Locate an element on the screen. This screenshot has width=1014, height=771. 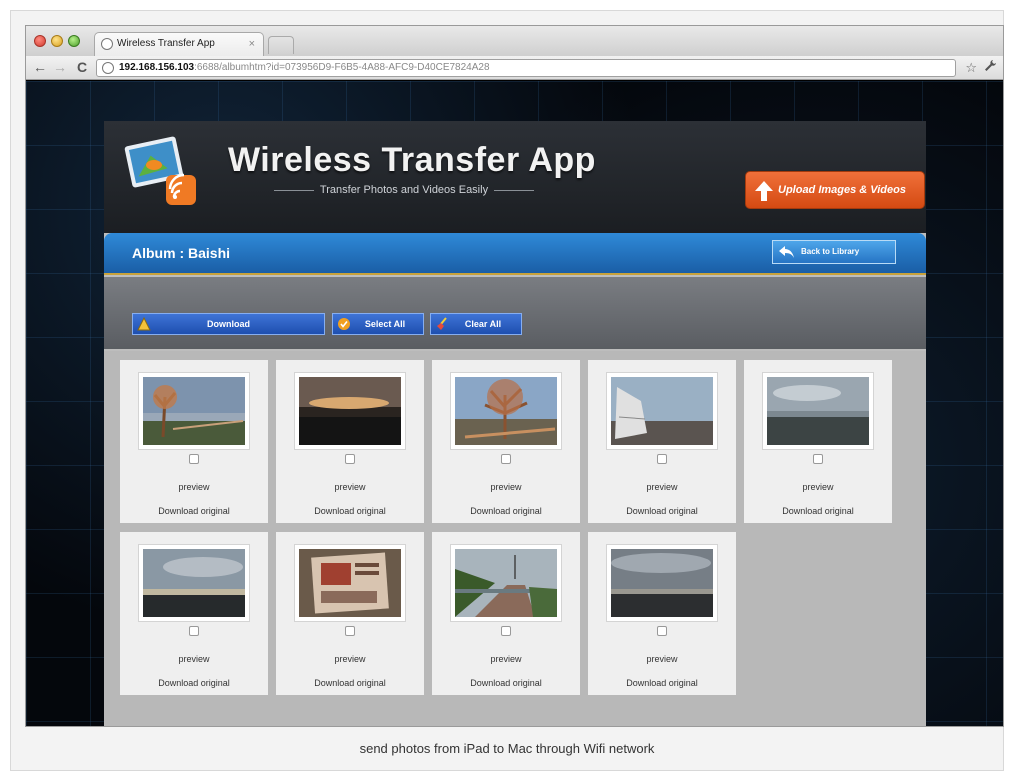
app-logo-icon is located at coordinates (163, 171).